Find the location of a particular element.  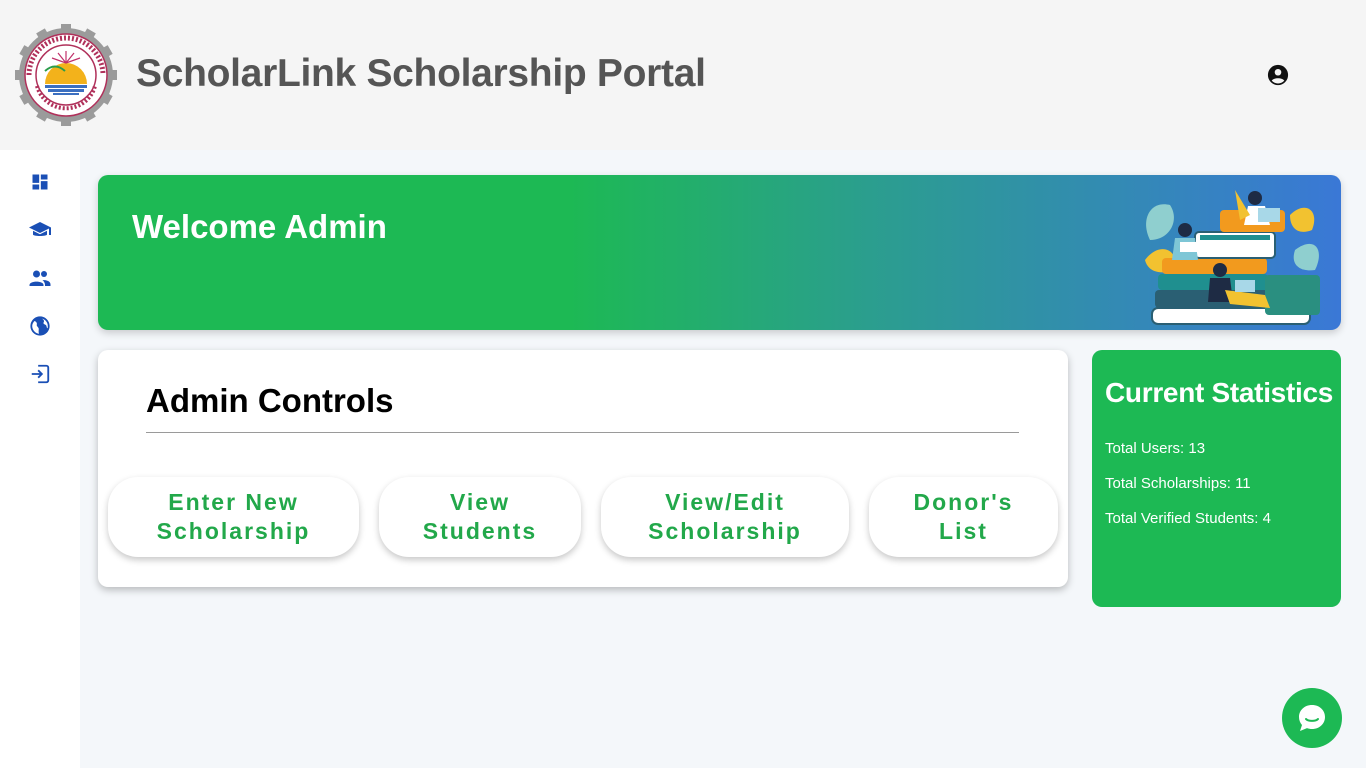

sidebar-item-web is located at coordinates (40, 326).